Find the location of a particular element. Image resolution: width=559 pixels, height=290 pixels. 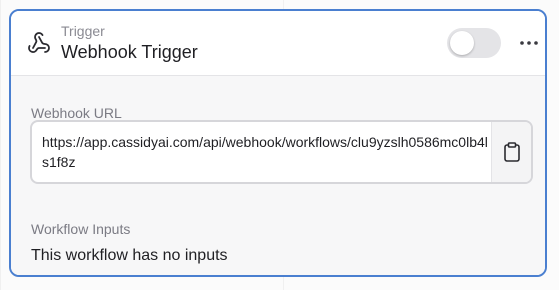

webhook-url-label: Webhook URL is located at coordinates (76, 113).